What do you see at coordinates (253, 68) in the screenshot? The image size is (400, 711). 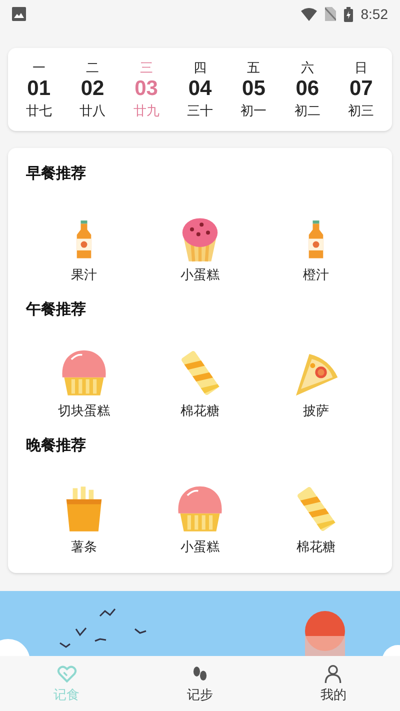 I see `weekday-label: 五` at bounding box center [253, 68].